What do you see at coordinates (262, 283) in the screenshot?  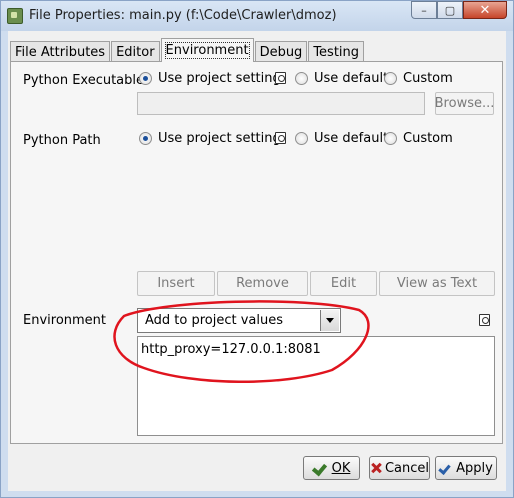 I see `remove-button: Remove` at bounding box center [262, 283].